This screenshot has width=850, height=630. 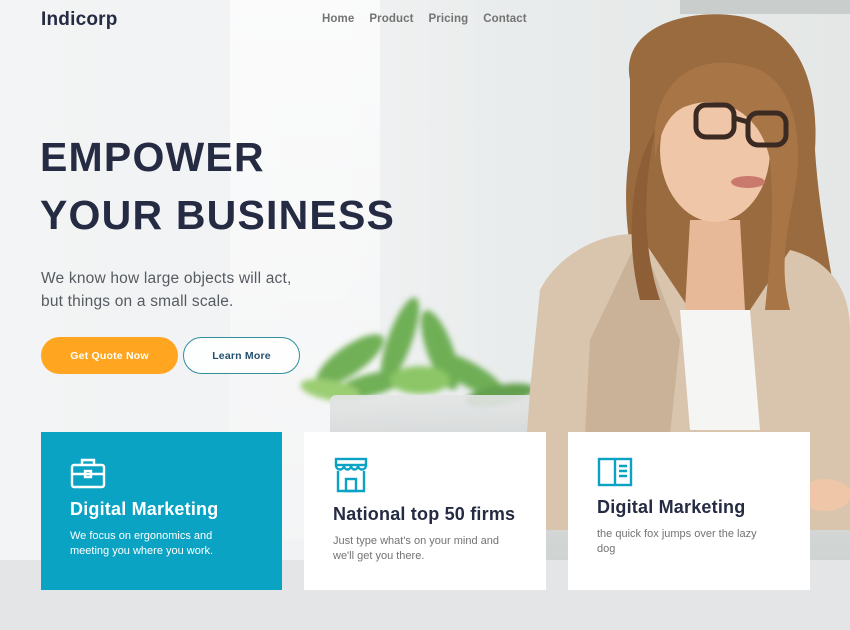 I want to click on get-quote-button: Get Quote Now, so click(x=109, y=355).